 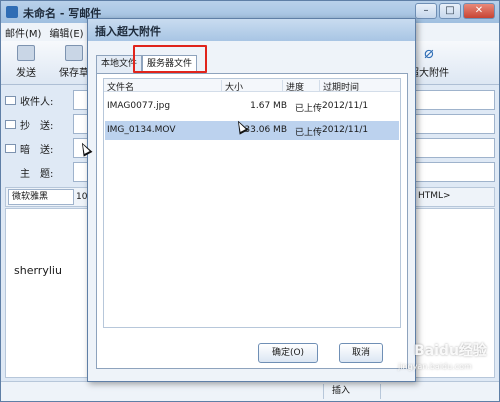 I want to click on subject-label: 主 题:, so click(x=37, y=174).